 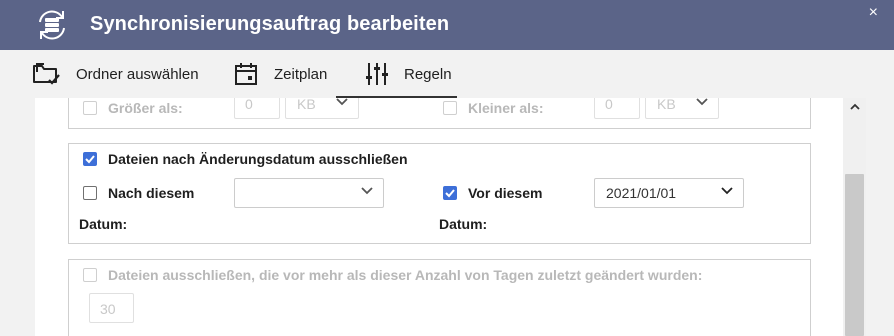 What do you see at coordinates (309, 193) in the screenshot?
I see `after-date-select` at bounding box center [309, 193].